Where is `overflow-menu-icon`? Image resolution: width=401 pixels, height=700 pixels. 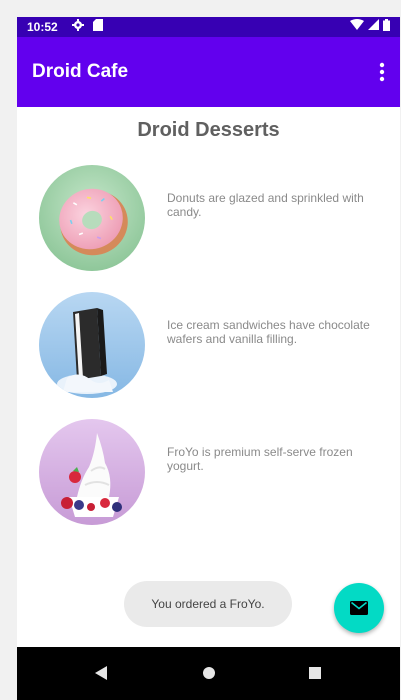 overflow-menu-icon is located at coordinates (382, 72).